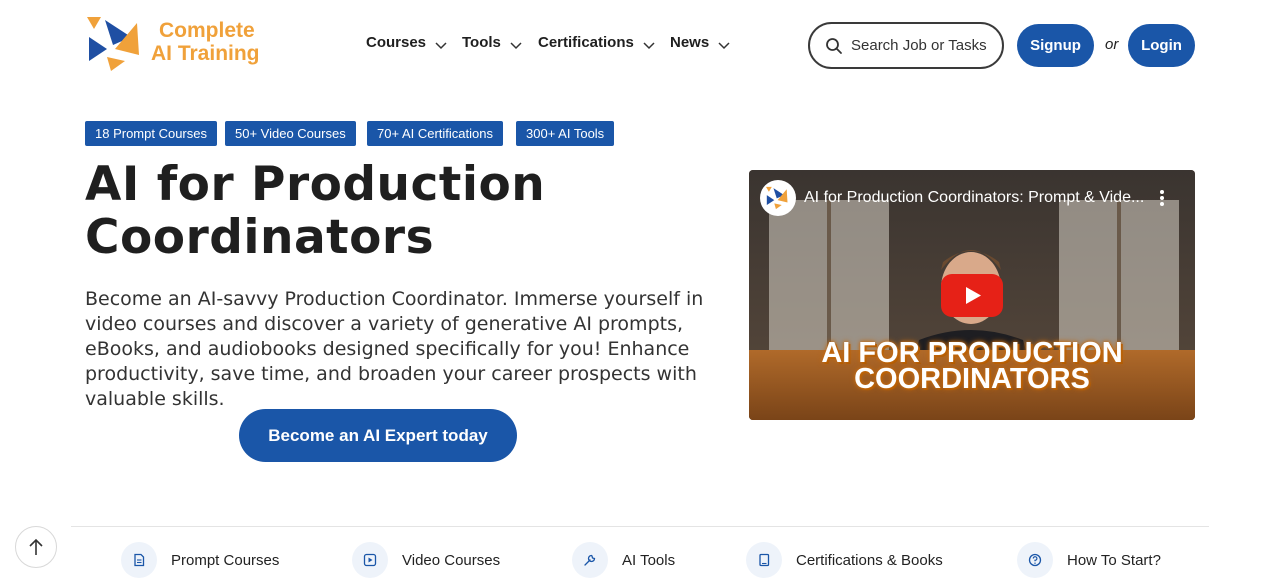  I want to click on nav-label: Tools, so click(481, 42).